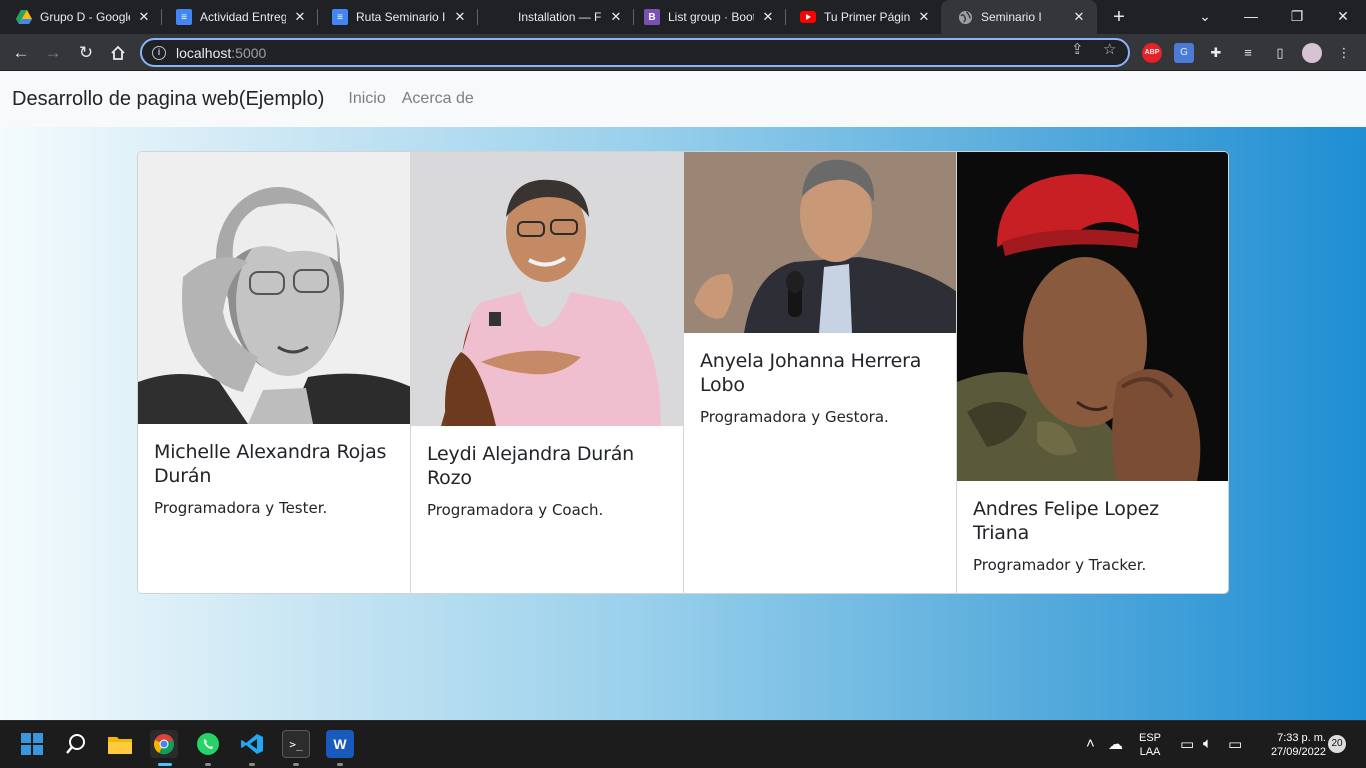  Describe the element at coordinates (86, 53) in the screenshot. I see `reload-icon: ↻` at that location.